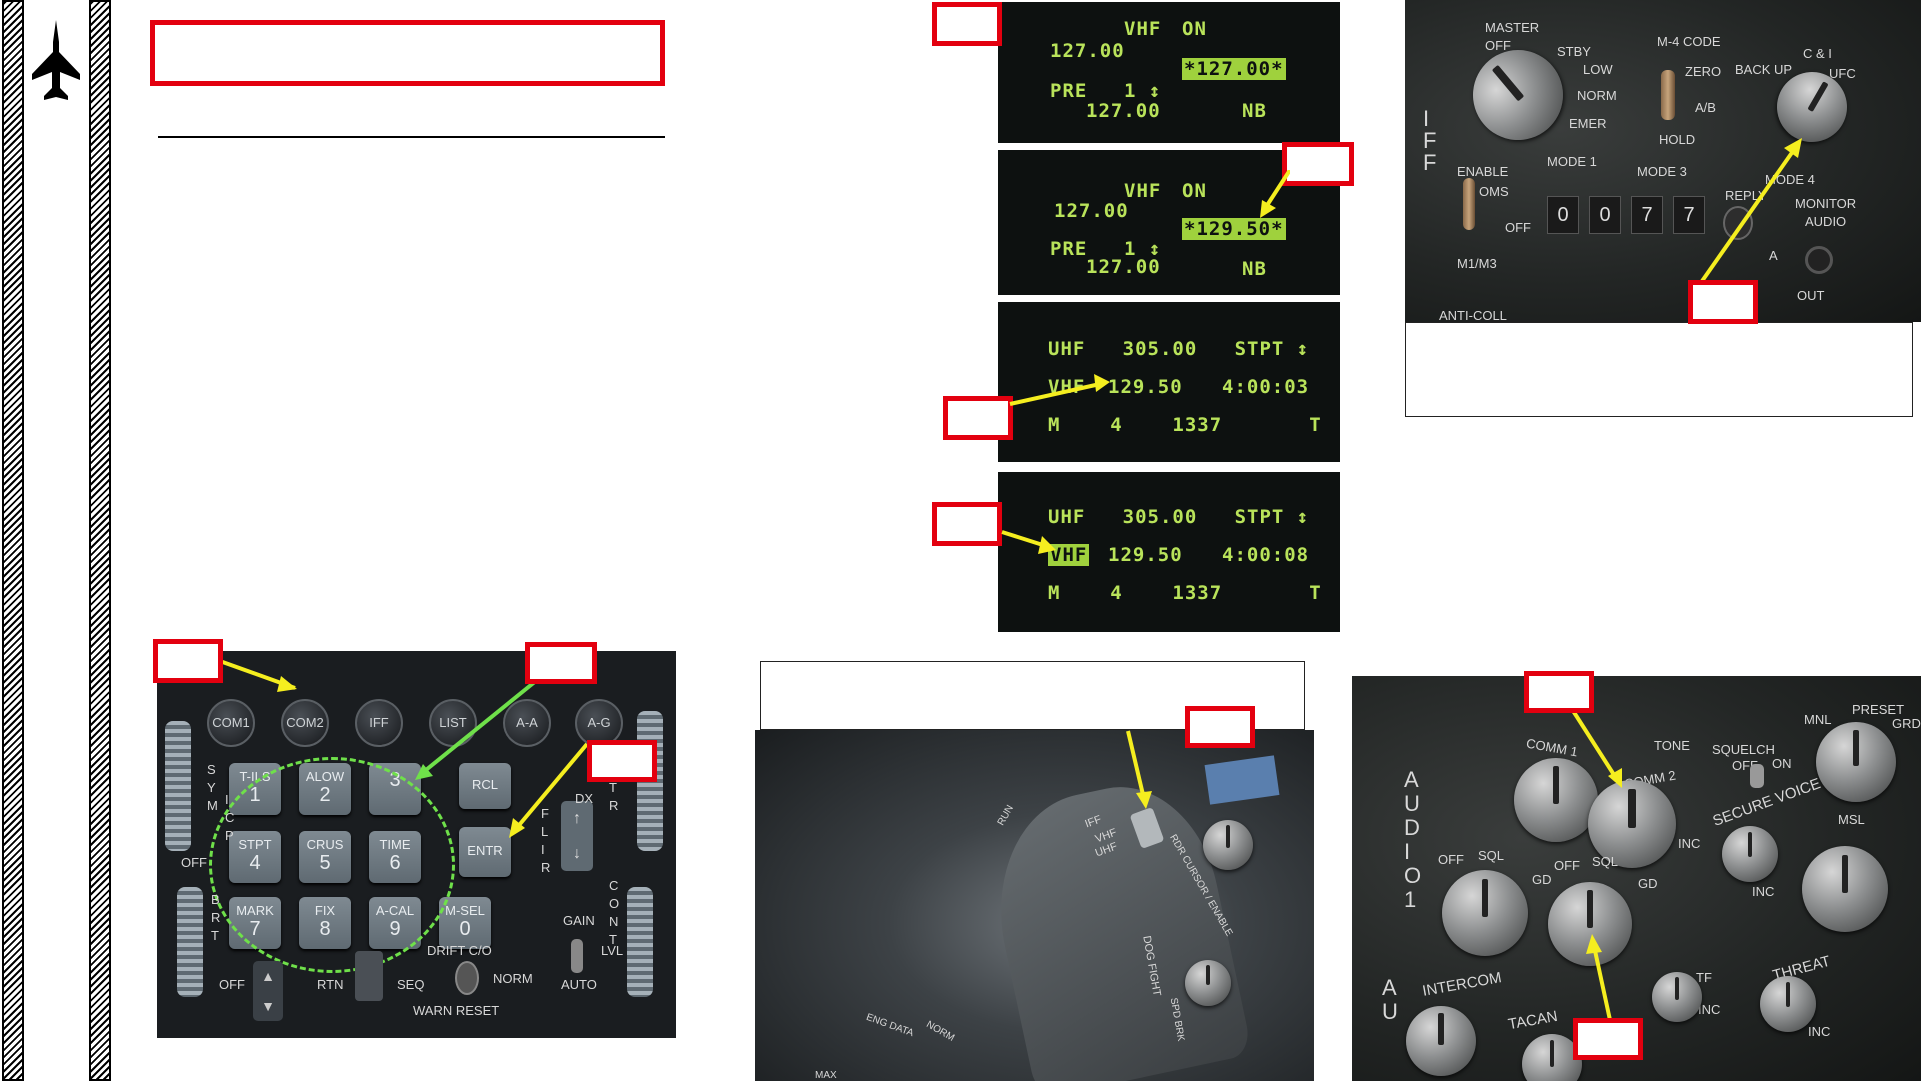 The width and height of the screenshot is (1921, 1081). I want to click on audio-label-tacan: TACAN, so click(1532, 1020).